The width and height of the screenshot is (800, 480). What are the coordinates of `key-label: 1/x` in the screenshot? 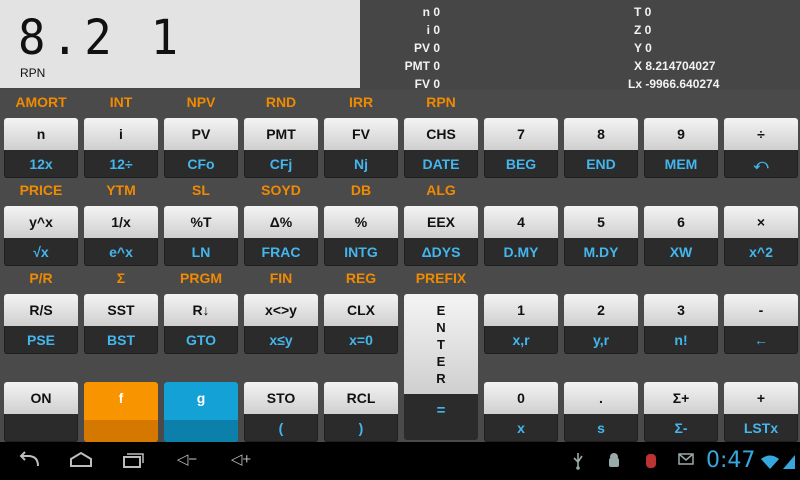 It's located at (121, 222).